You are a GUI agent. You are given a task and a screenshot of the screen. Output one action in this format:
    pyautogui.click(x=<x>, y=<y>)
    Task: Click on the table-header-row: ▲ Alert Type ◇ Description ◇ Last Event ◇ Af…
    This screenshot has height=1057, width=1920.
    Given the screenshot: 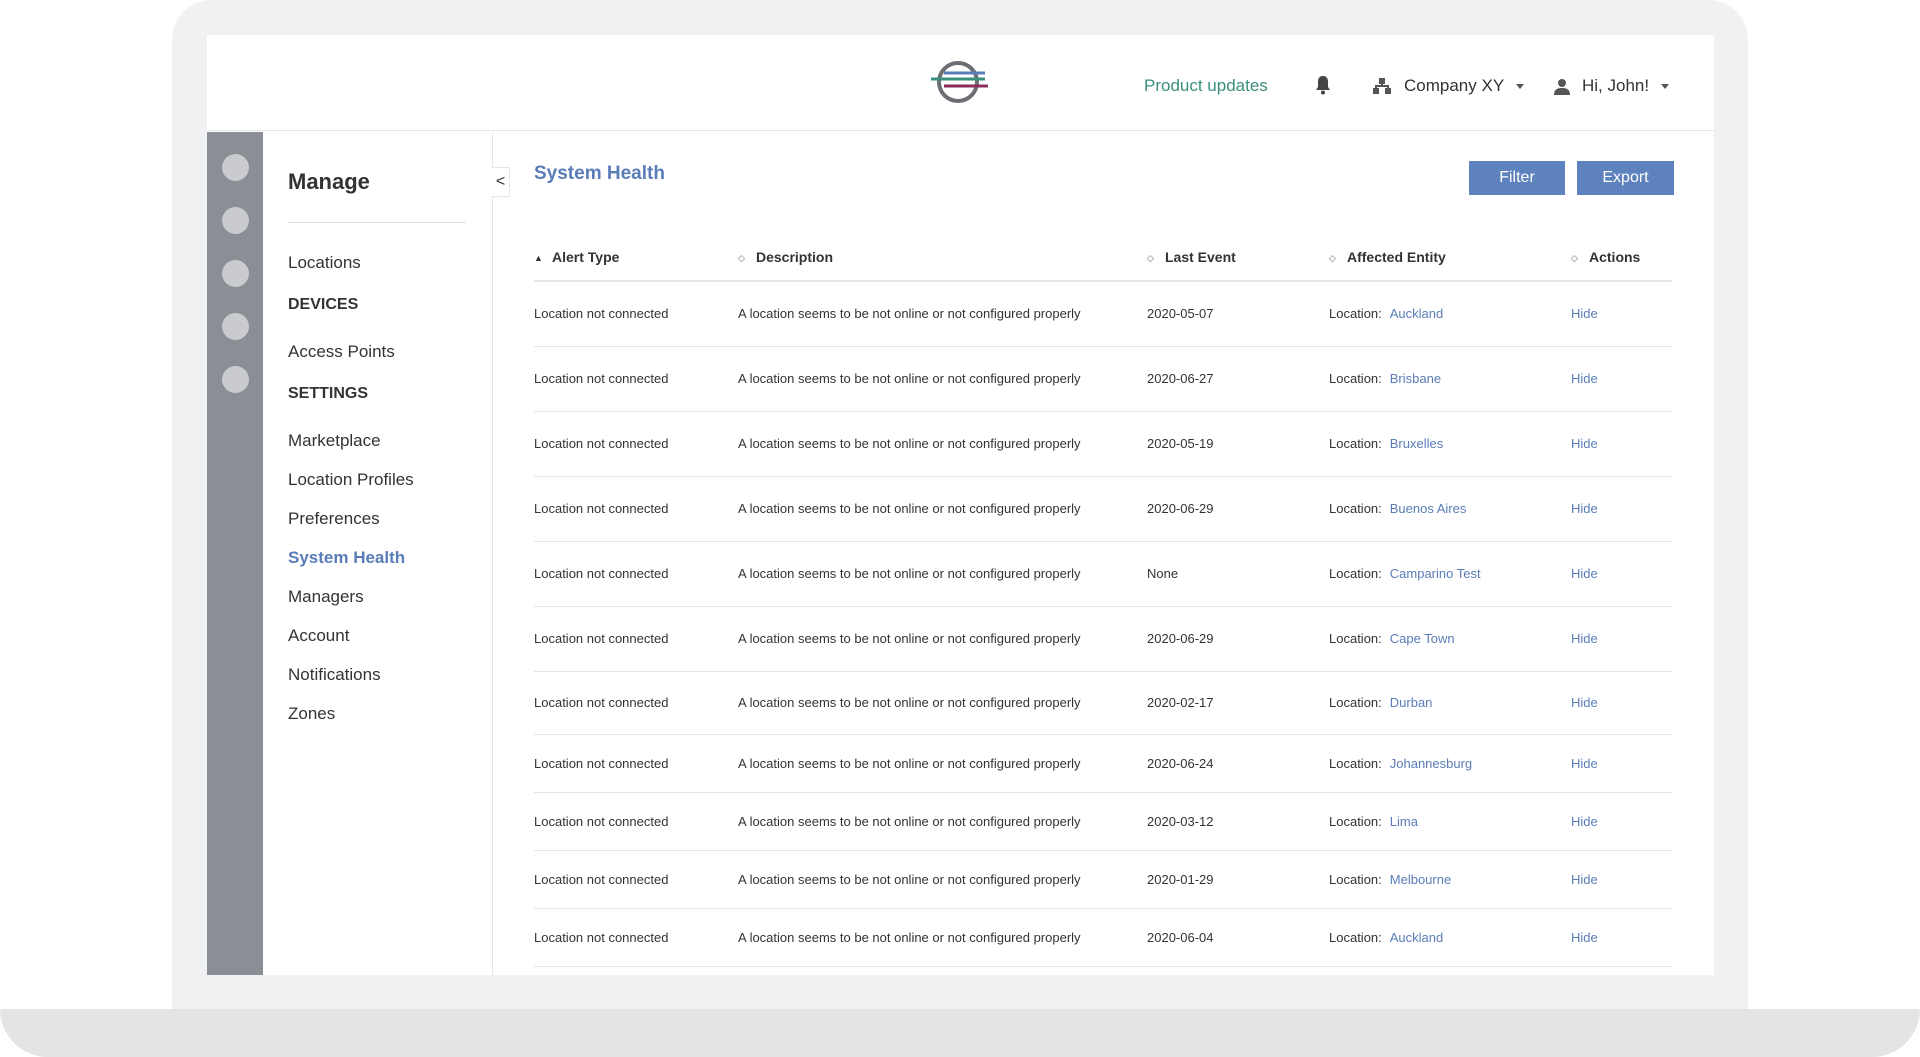 What is the action you would take?
    pyautogui.click(x=1103, y=265)
    